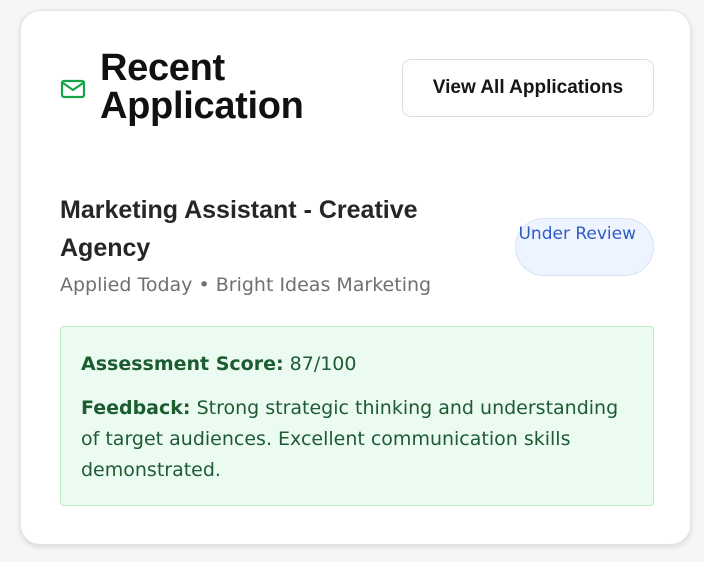 The height and width of the screenshot is (562, 704). Describe the element at coordinates (323, 285) in the screenshot. I see `company-name: Bright Ideas Marketing` at that location.